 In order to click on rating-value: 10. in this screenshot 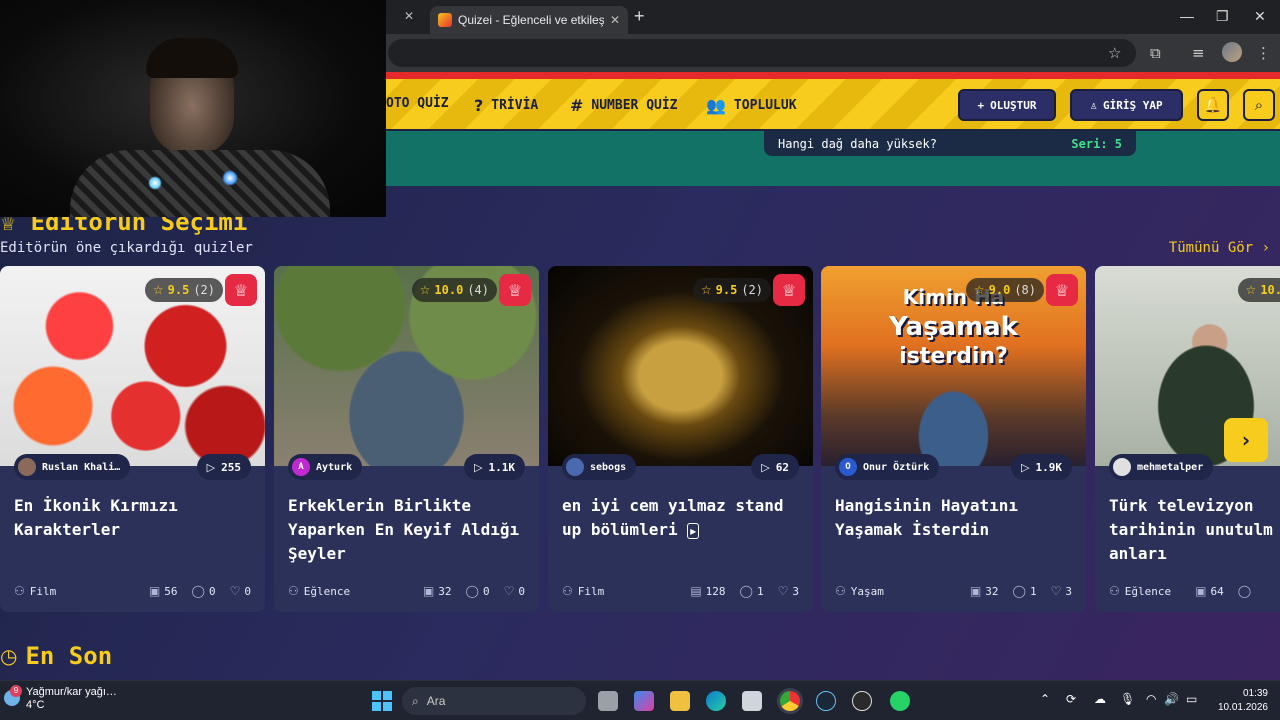, I will do `click(1270, 290)`.